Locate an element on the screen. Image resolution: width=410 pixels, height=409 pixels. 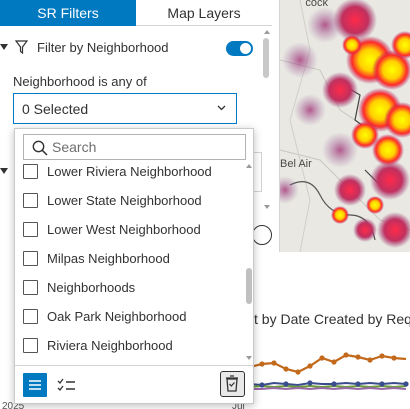
list-item: Lower Riviera Neighborhood is located at coordinates (130, 172).